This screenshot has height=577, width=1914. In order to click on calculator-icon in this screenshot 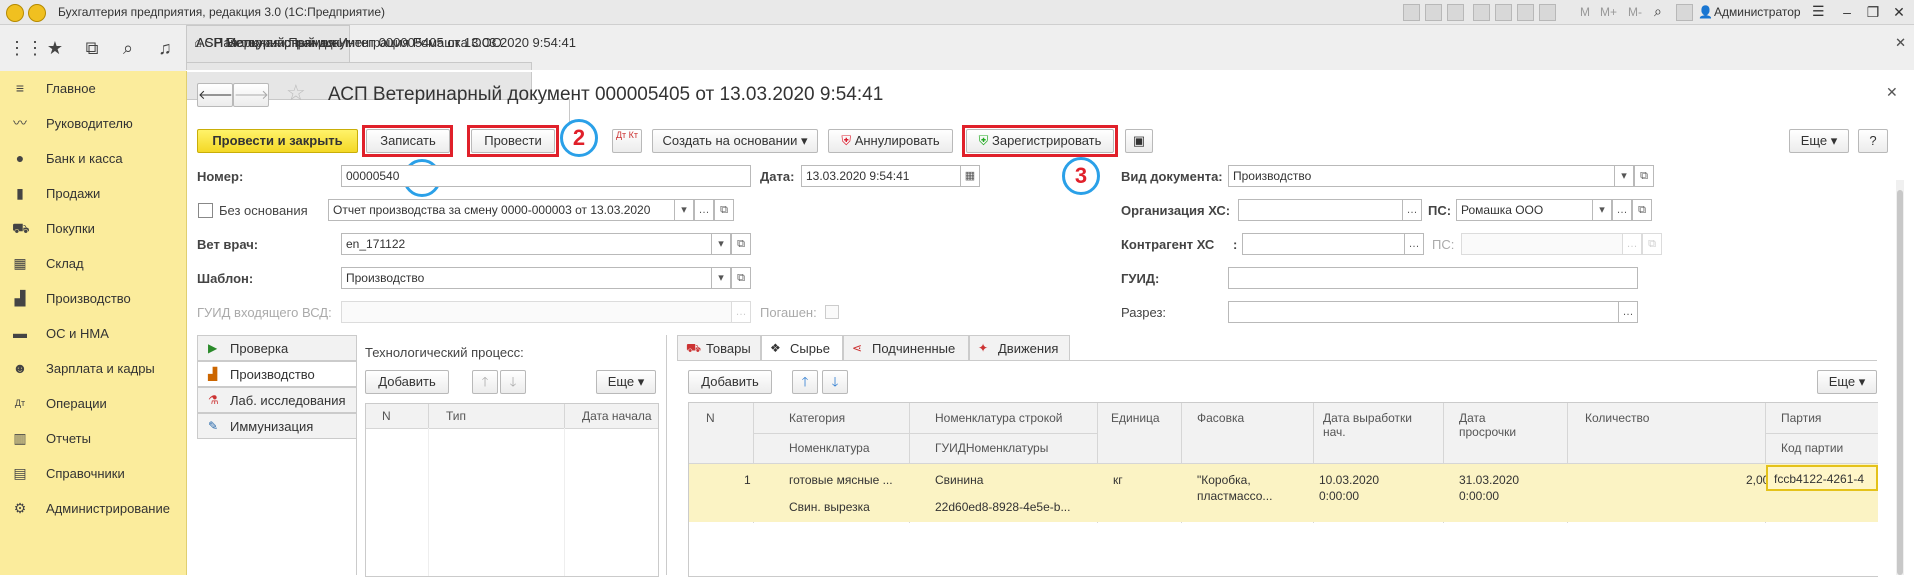, I will do `click(1547, 12)`.